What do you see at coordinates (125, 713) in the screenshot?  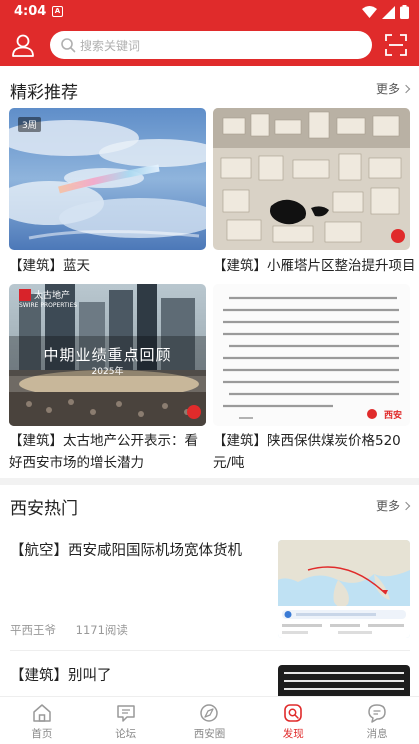 I see `forum-icon` at bounding box center [125, 713].